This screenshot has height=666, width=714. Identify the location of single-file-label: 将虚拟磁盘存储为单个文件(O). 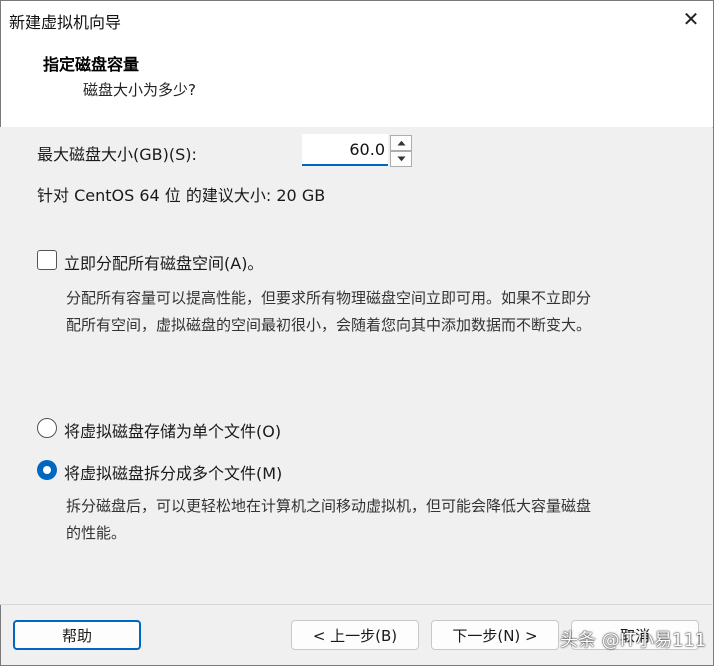
(172, 430).